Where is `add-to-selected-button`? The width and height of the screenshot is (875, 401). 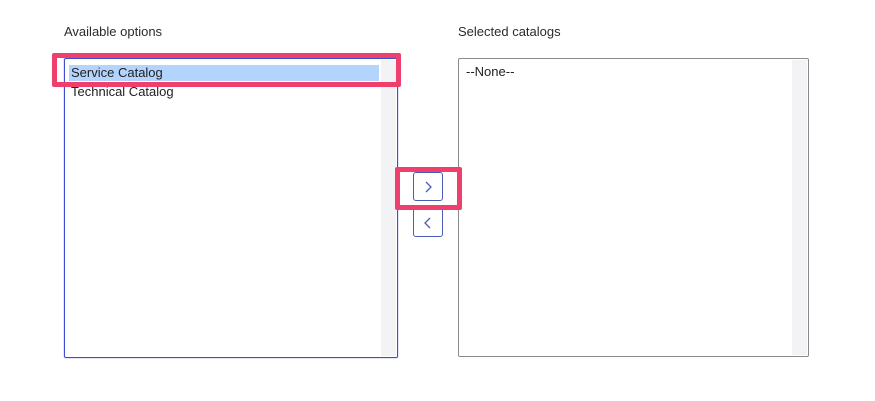
add-to-selected-button is located at coordinates (428, 186).